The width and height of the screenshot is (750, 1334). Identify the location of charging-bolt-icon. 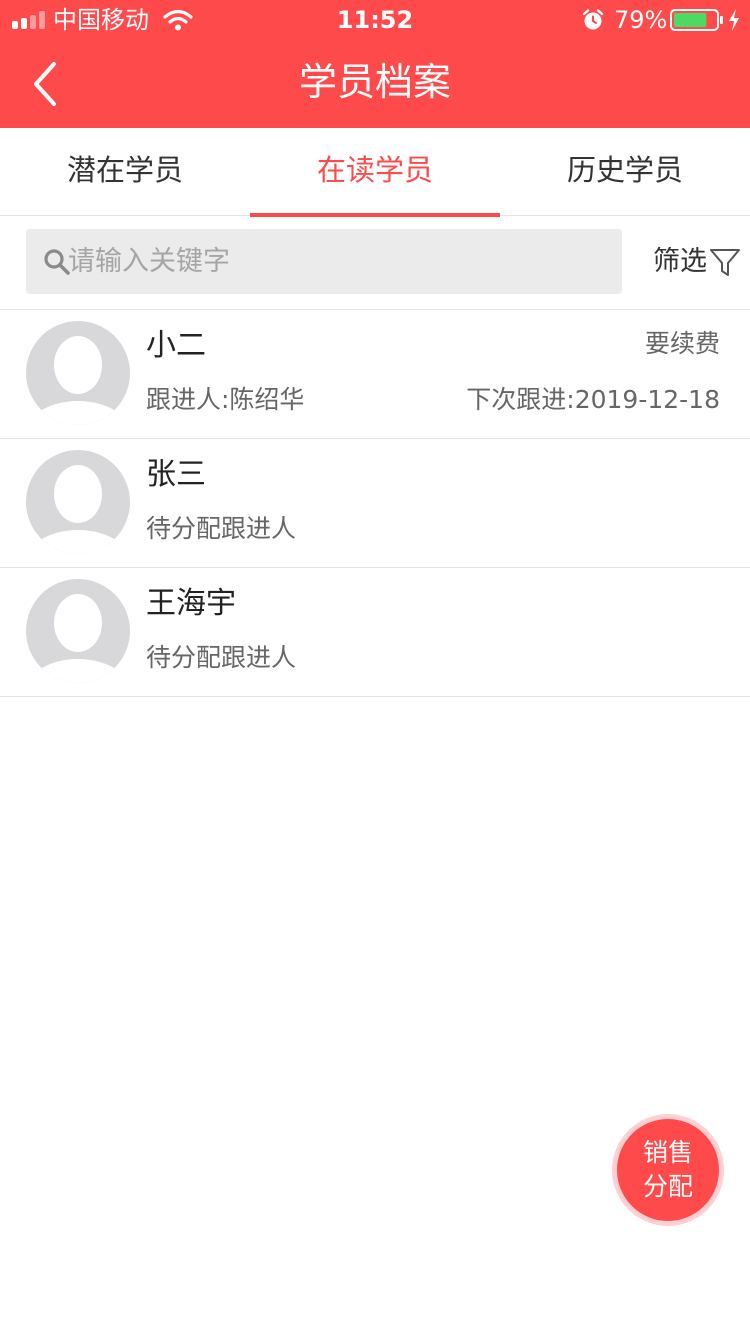
(734, 20).